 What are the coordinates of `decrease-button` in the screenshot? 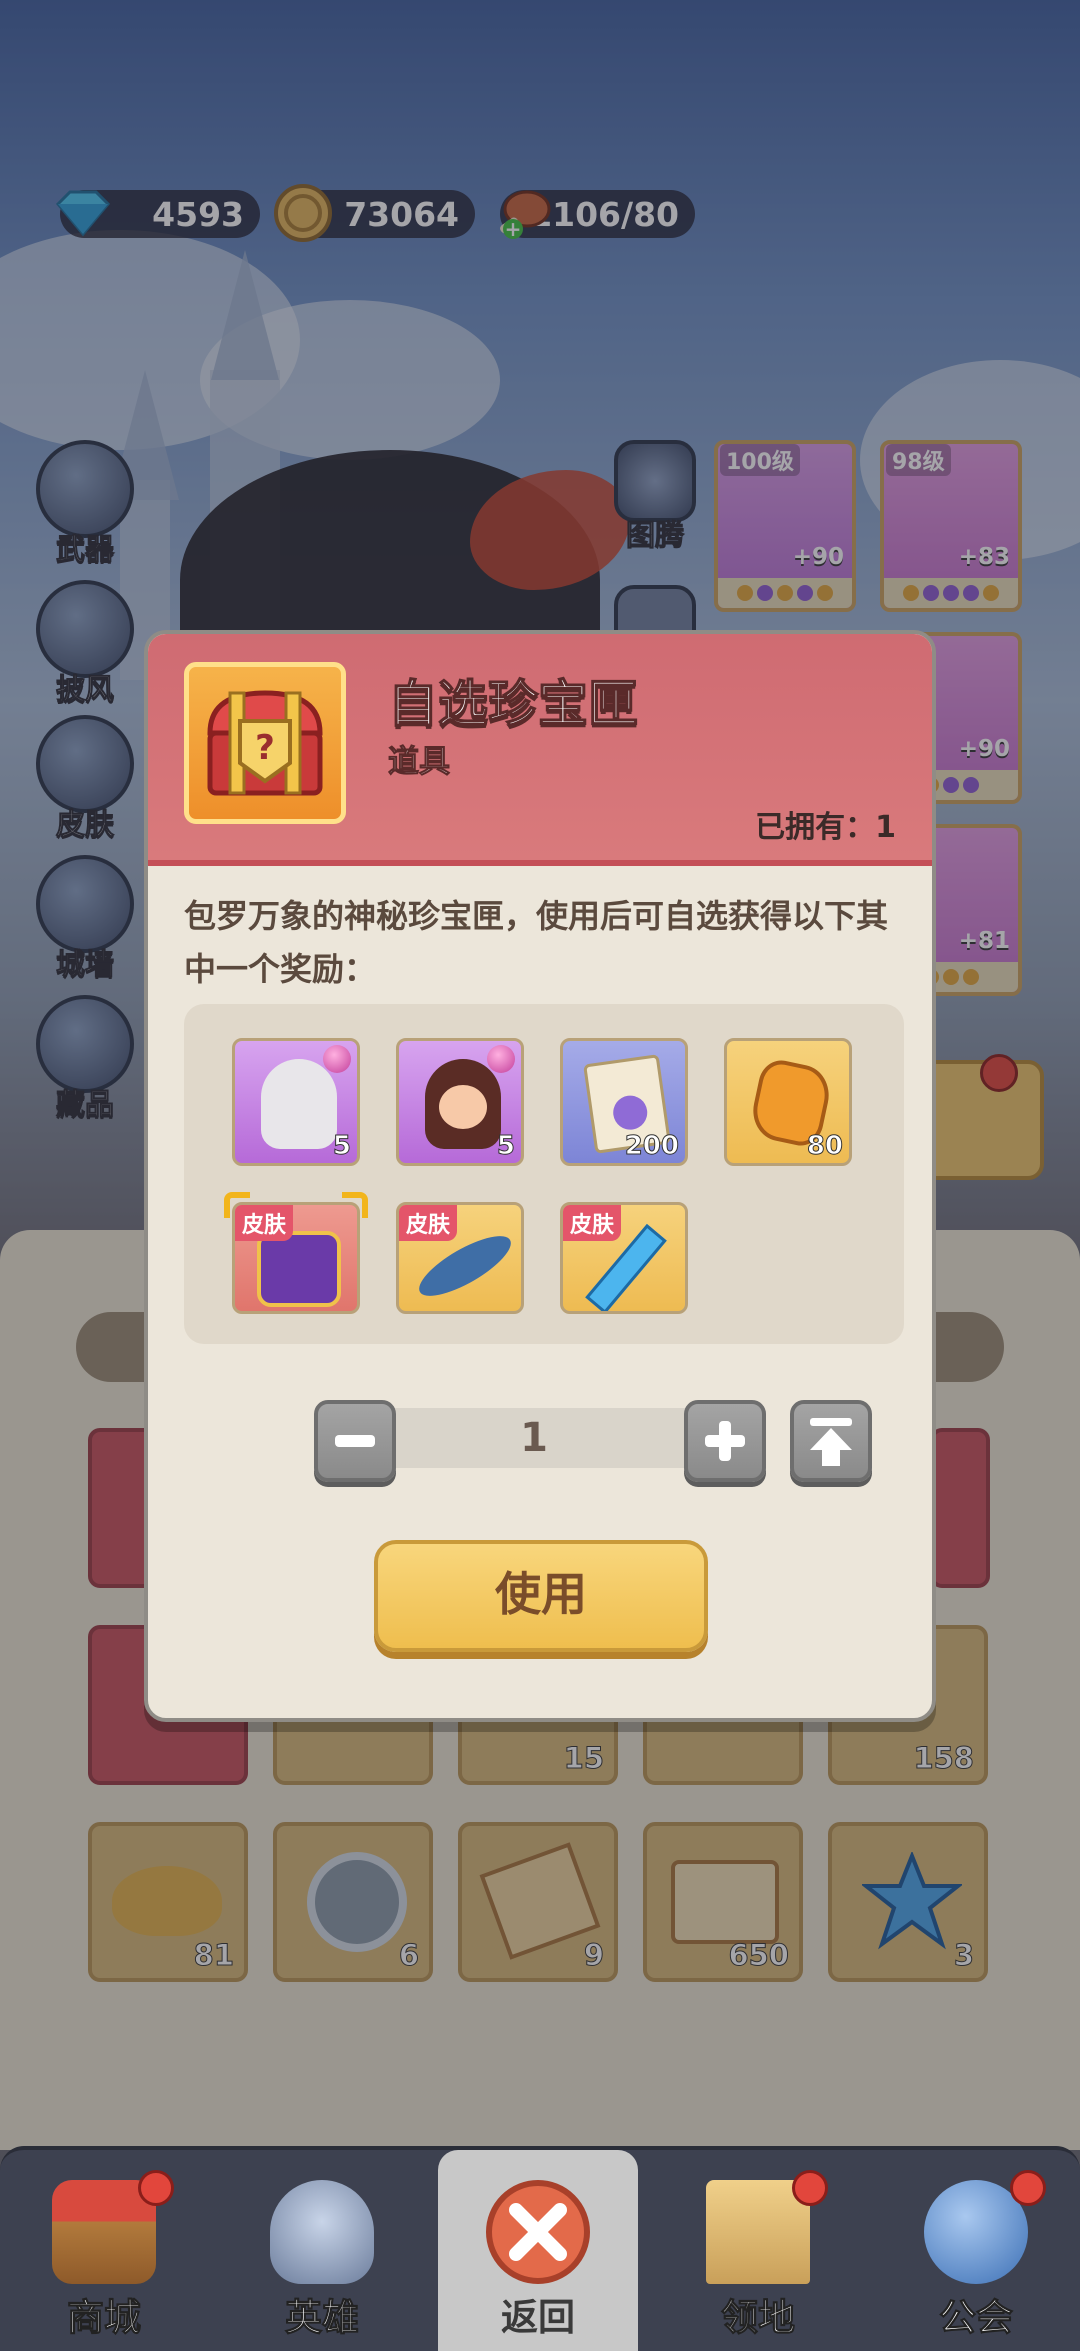 It's located at (355, 1441).